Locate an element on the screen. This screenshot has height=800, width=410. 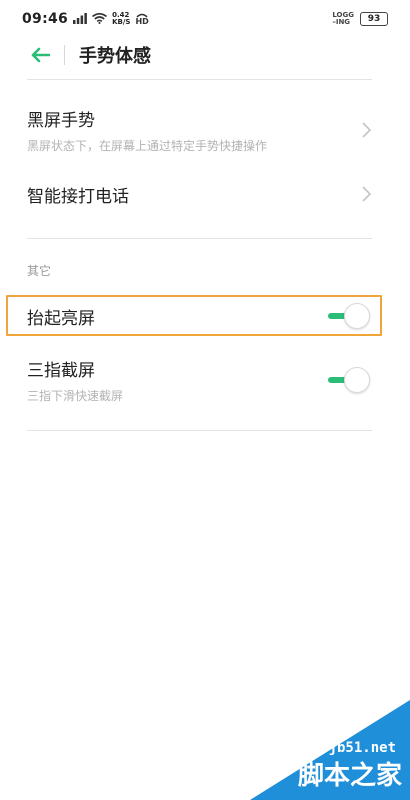
black-screen-gesture-title: 黑屏手势 is located at coordinates (61, 121).